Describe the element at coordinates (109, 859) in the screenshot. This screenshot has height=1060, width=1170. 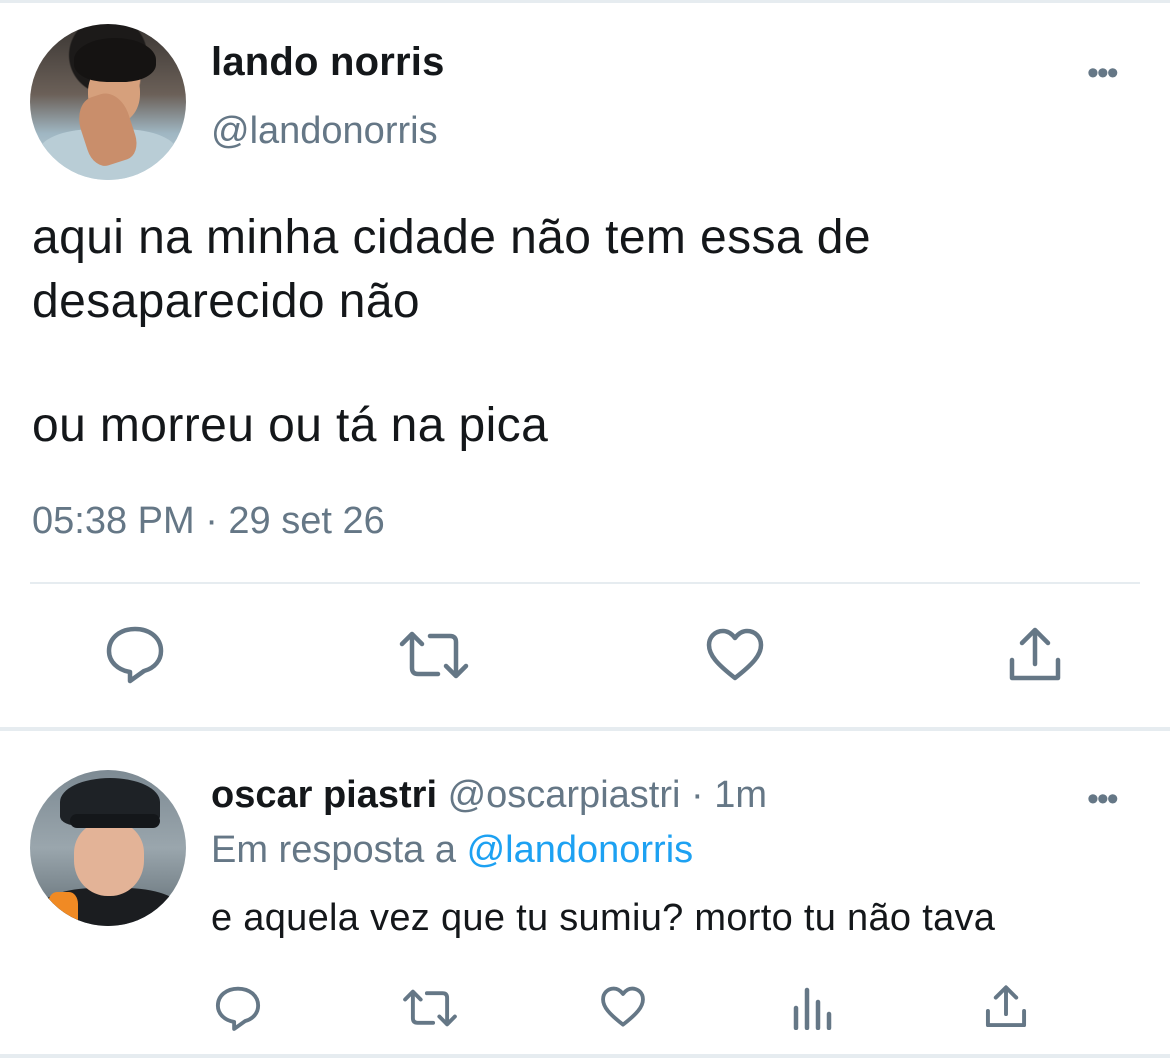
I see `avatar-face` at that location.